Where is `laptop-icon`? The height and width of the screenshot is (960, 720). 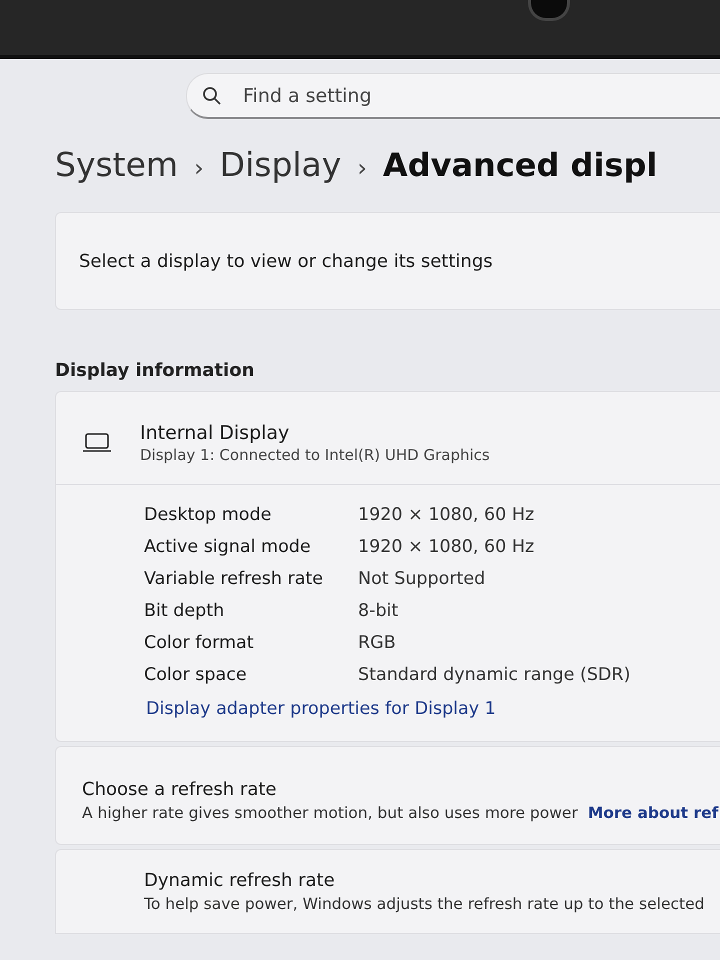 laptop-icon is located at coordinates (97, 443).